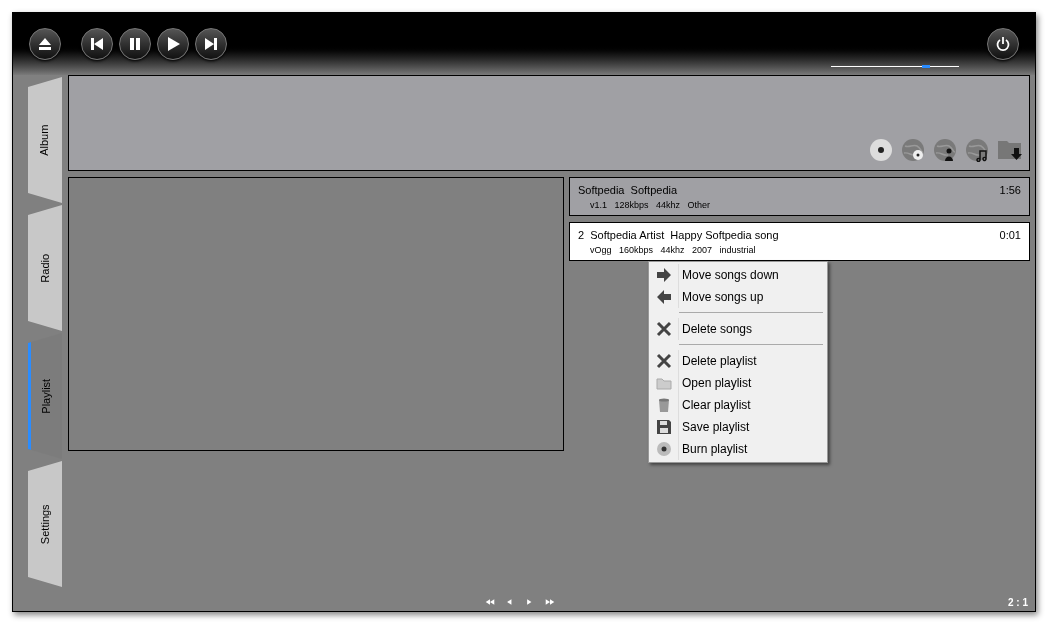 The height and width of the screenshot is (632, 1056). What do you see at coordinates (45, 268) in the screenshot?
I see `side-tab: Radio` at bounding box center [45, 268].